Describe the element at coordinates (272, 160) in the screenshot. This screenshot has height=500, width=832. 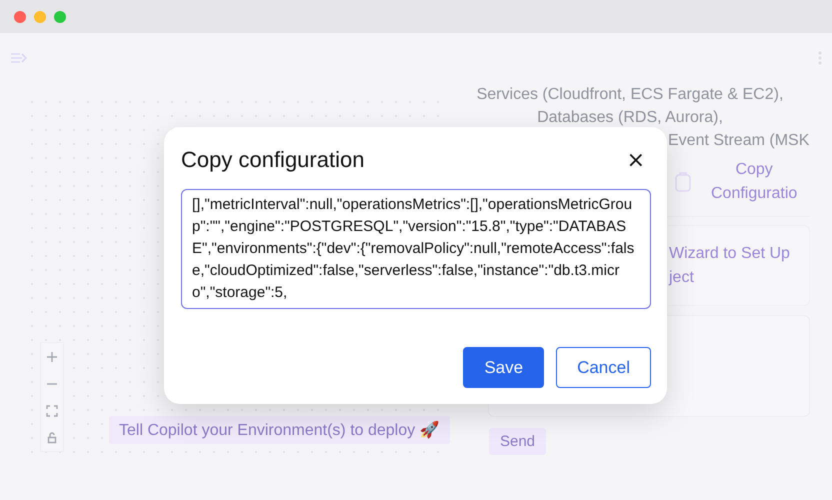
I see `dialog-title: Copy configuration` at that location.